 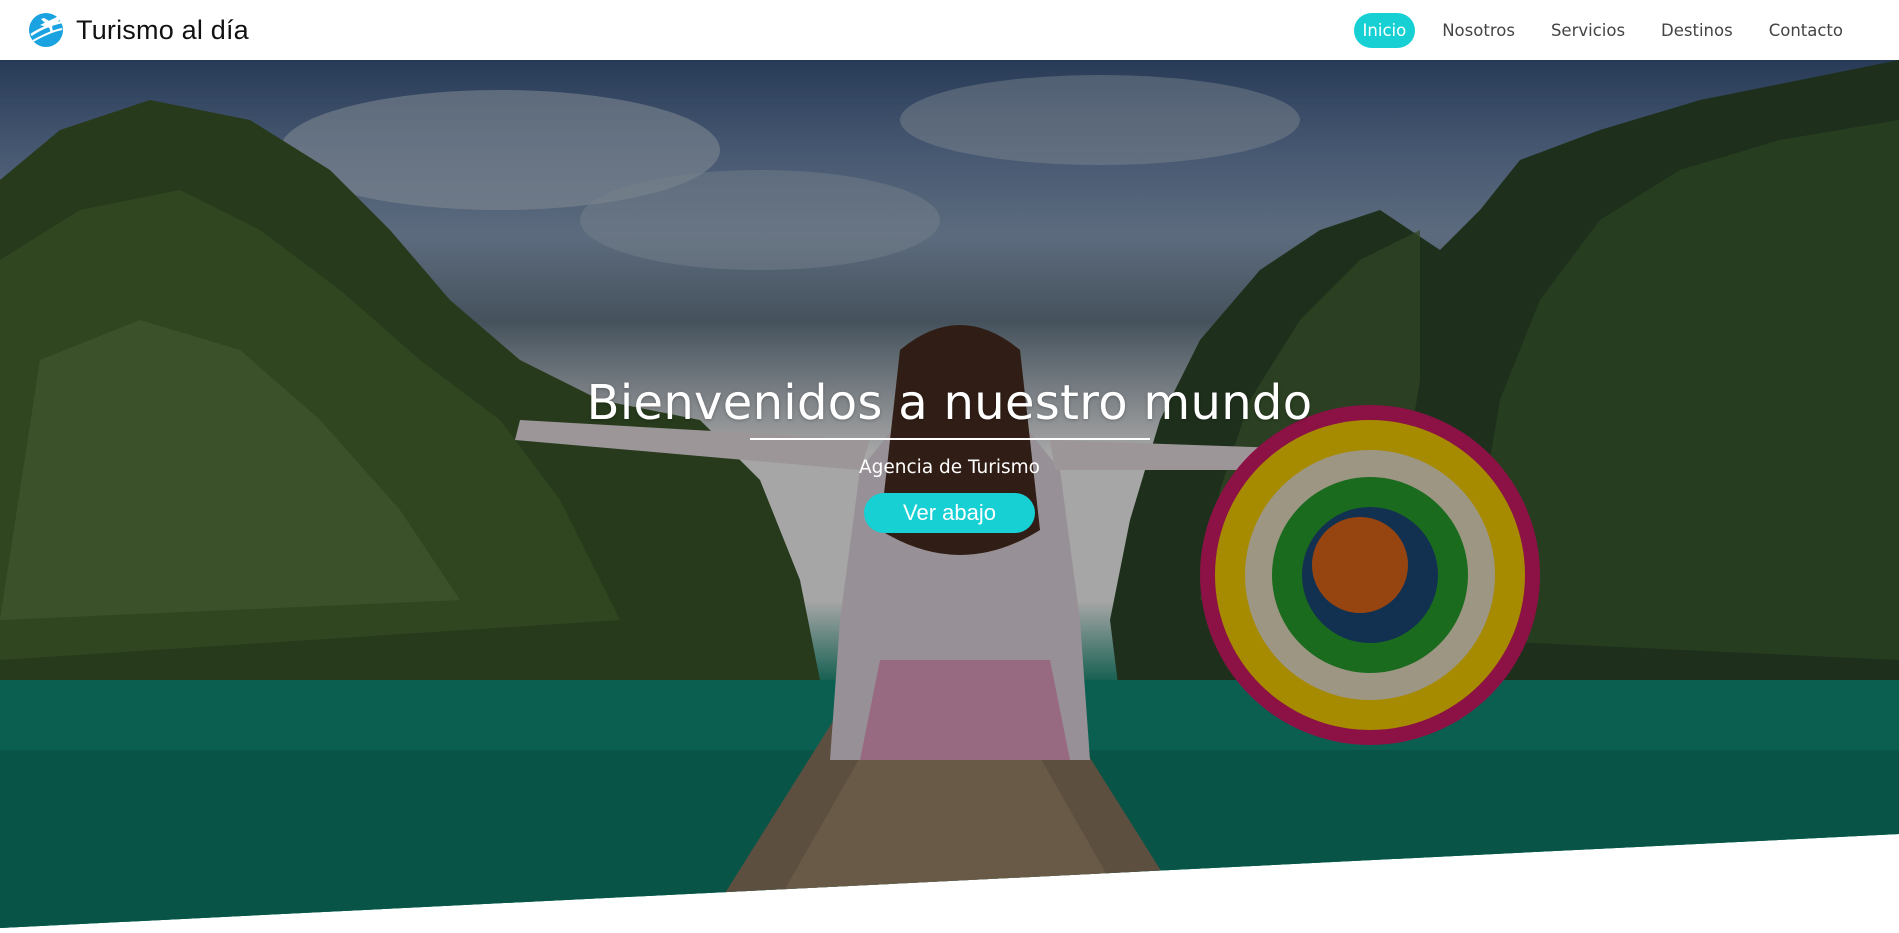 I want to click on brand-link: Turismo al día, so click(x=137, y=30).